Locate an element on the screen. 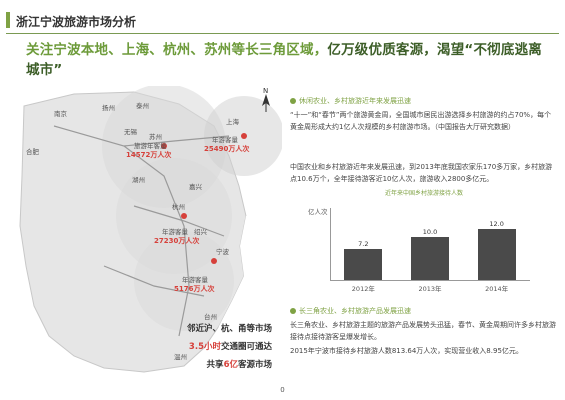 This screenshot has height=400, width=565. title-accent is located at coordinates (8, 20).